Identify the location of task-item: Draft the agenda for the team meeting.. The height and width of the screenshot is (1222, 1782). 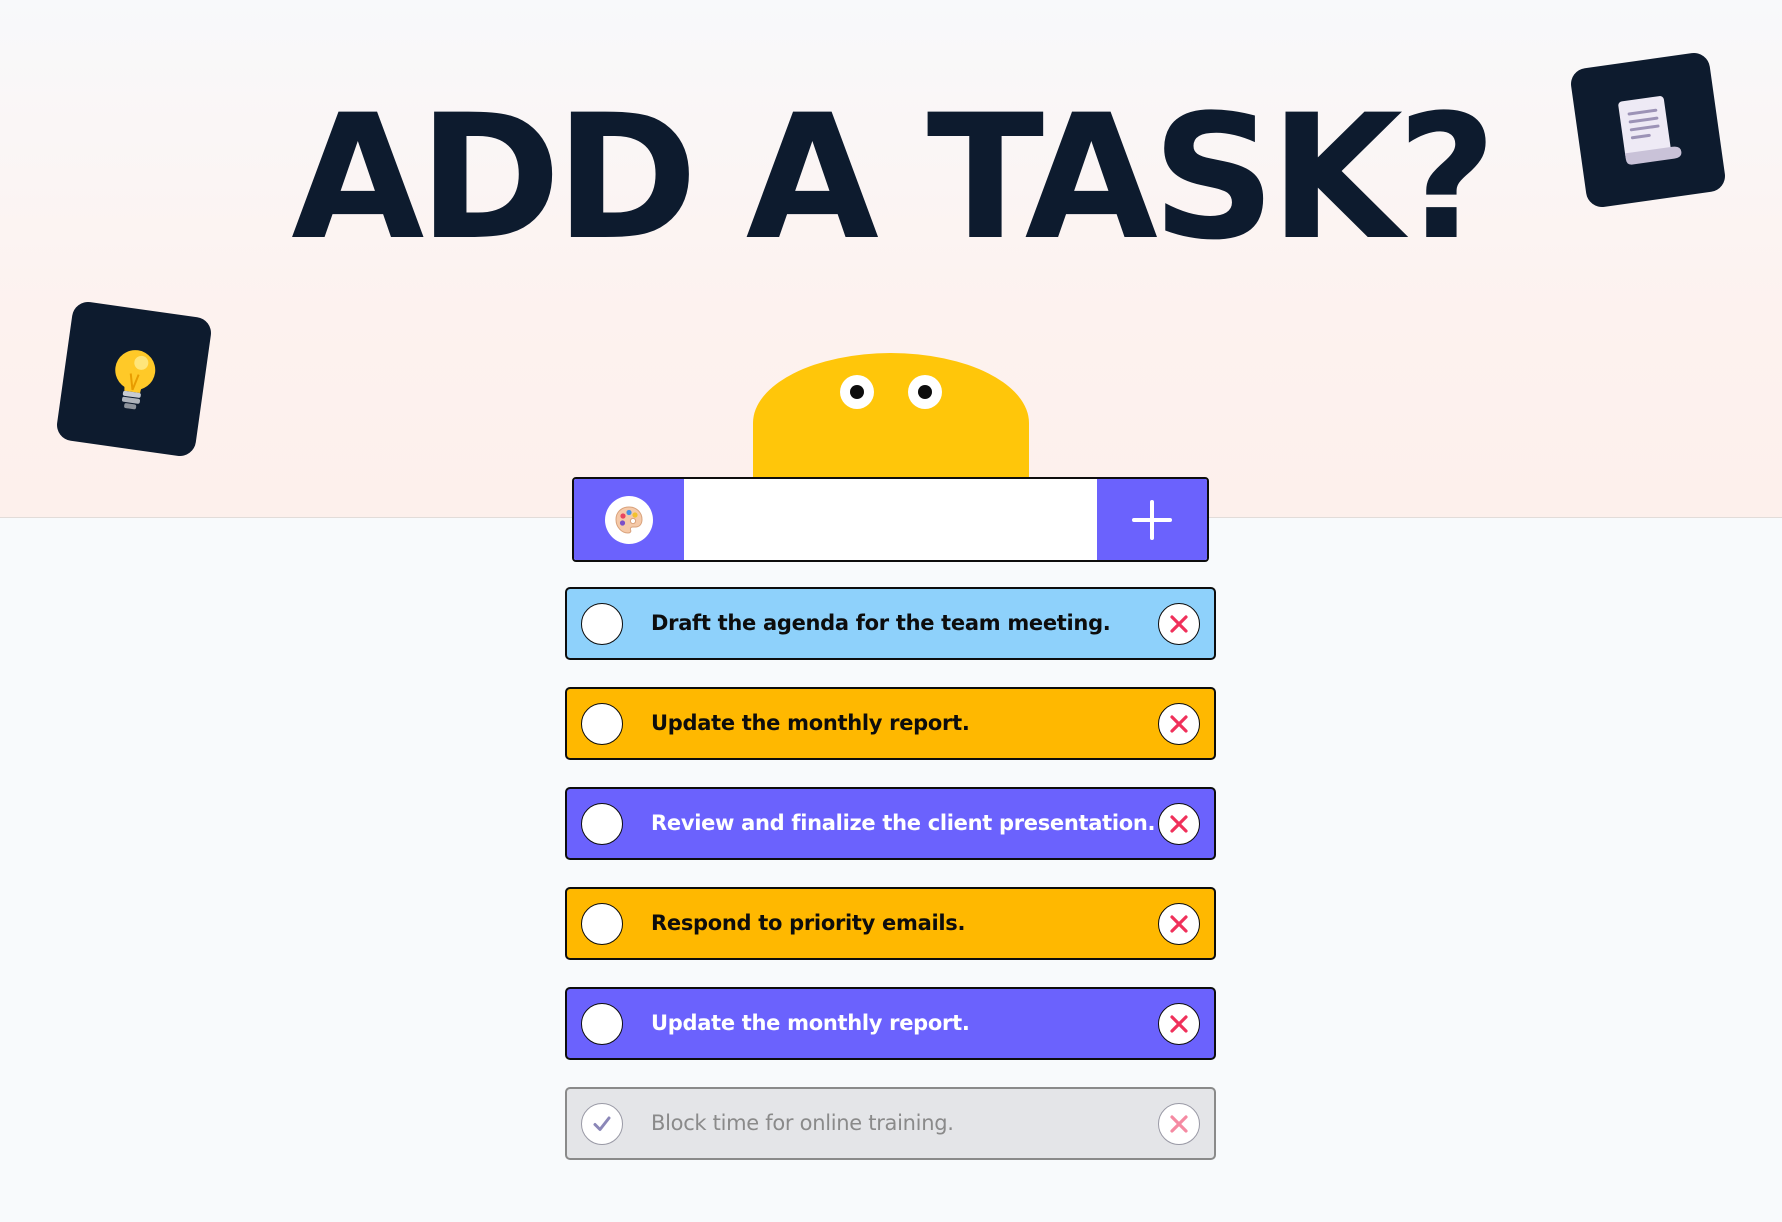
(890, 623).